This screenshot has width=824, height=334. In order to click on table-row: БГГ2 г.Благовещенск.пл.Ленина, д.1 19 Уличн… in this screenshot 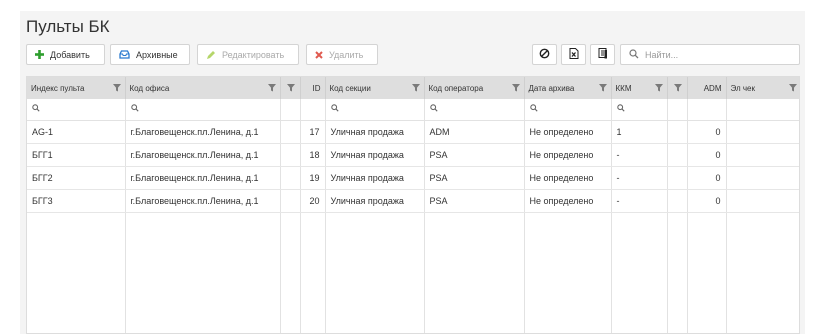, I will do `click(413, 178)`.